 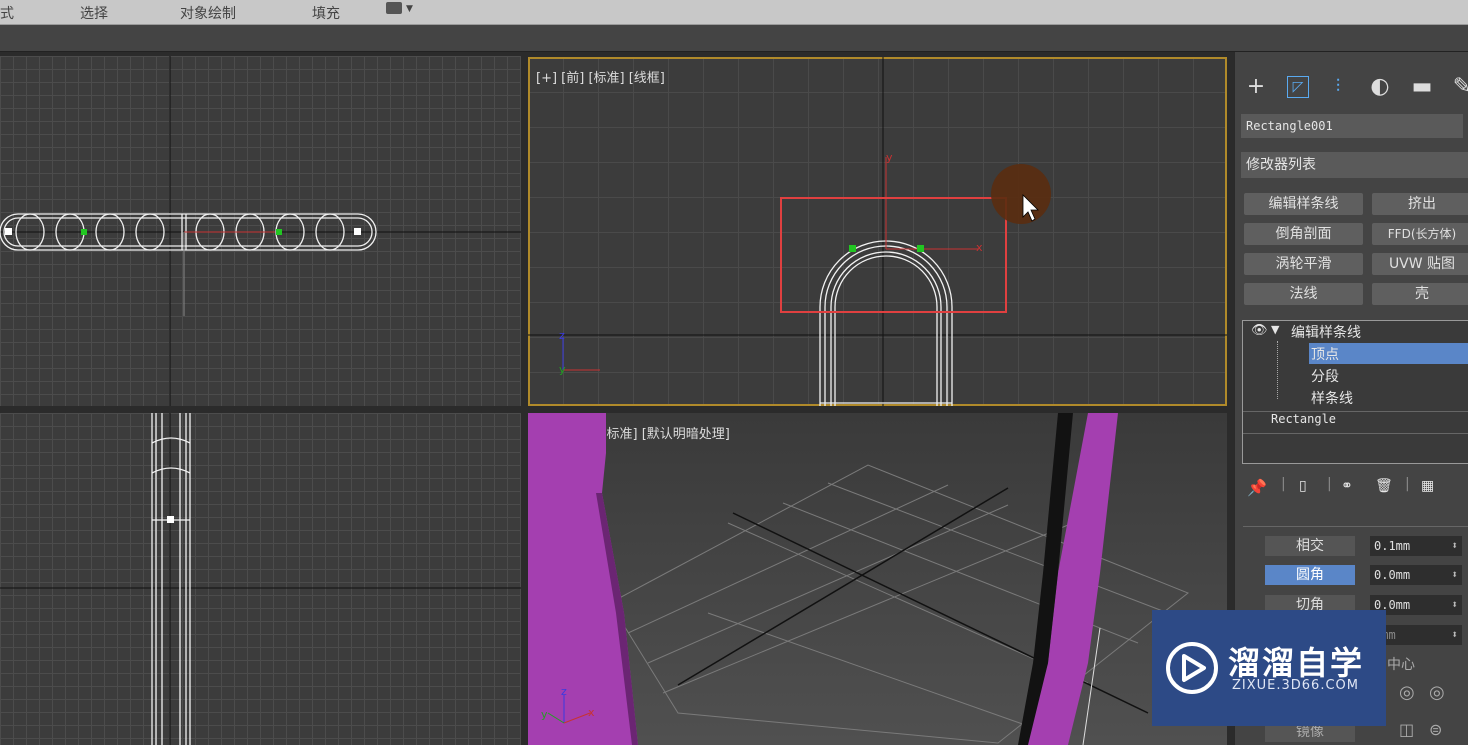 I want to click on watermark-url: ZIXUE.3D66.COM, so click(x=1295, y=685).